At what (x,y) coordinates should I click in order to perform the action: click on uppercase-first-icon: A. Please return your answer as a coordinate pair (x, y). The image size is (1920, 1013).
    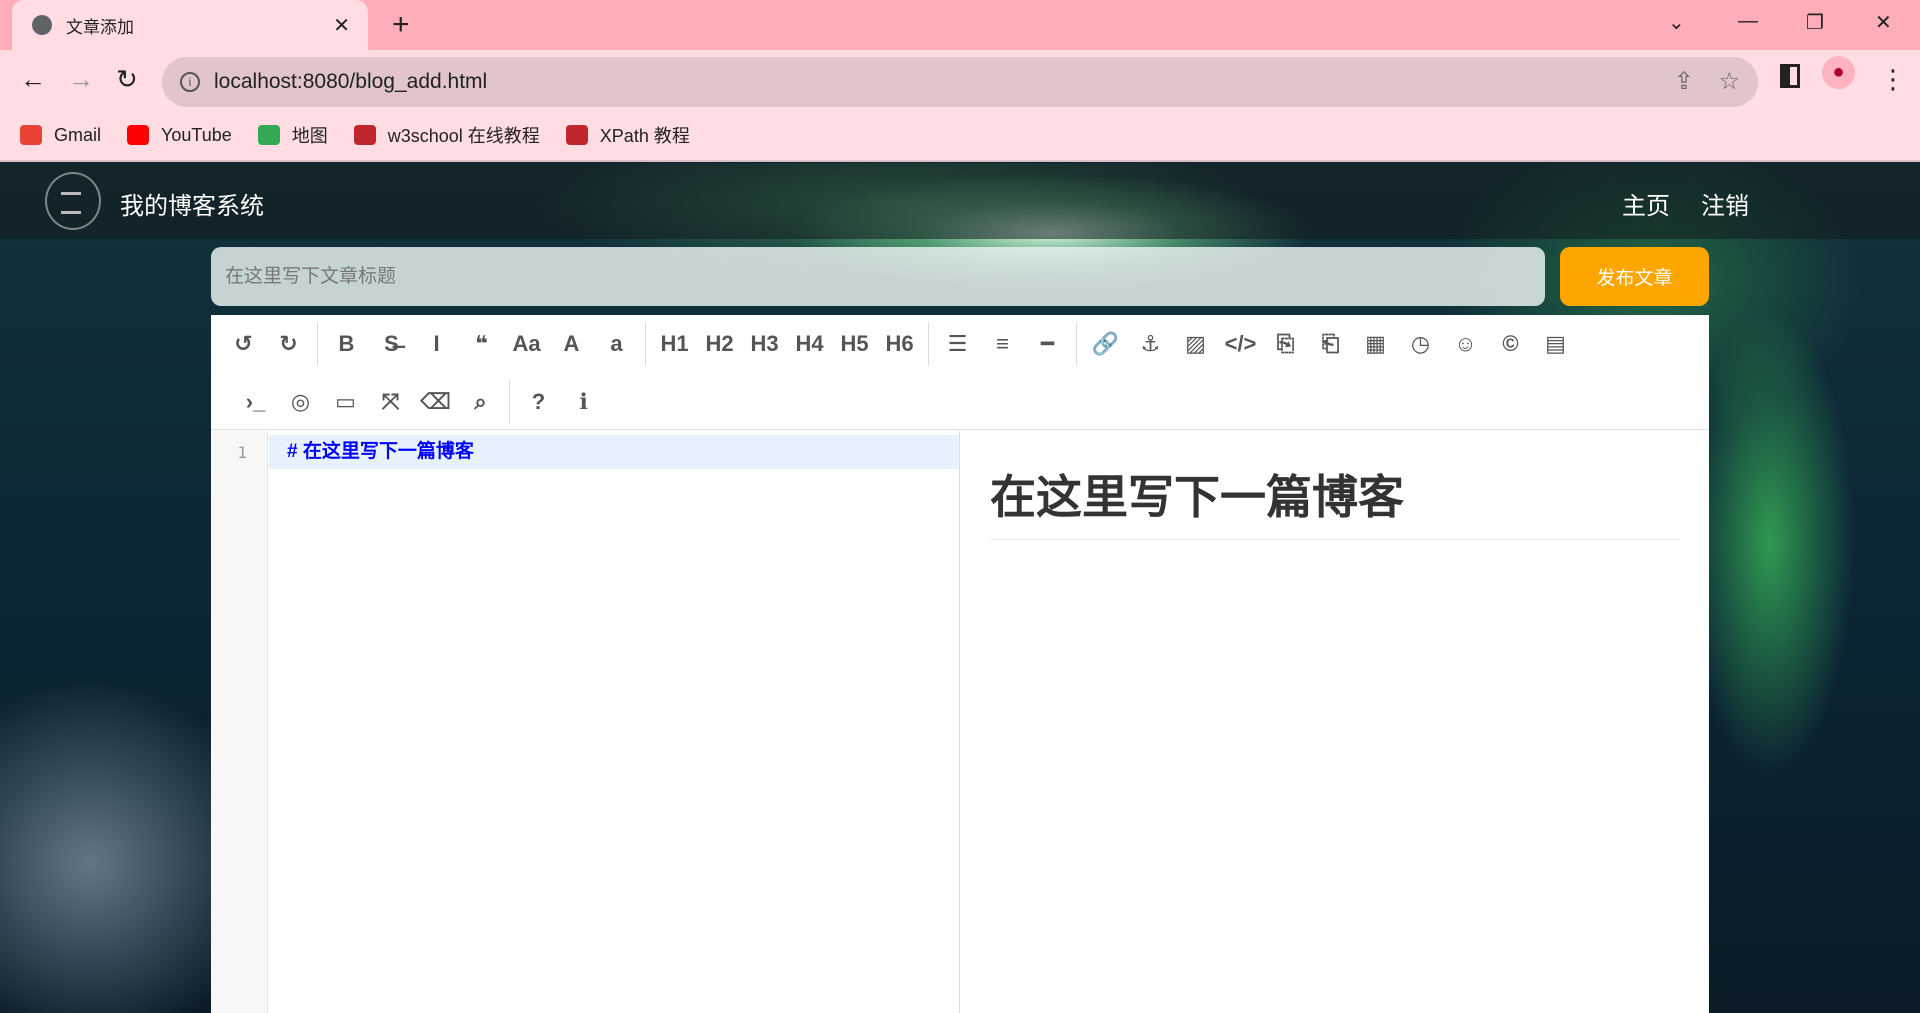
    Looking at the image, I should click on (571, 344).